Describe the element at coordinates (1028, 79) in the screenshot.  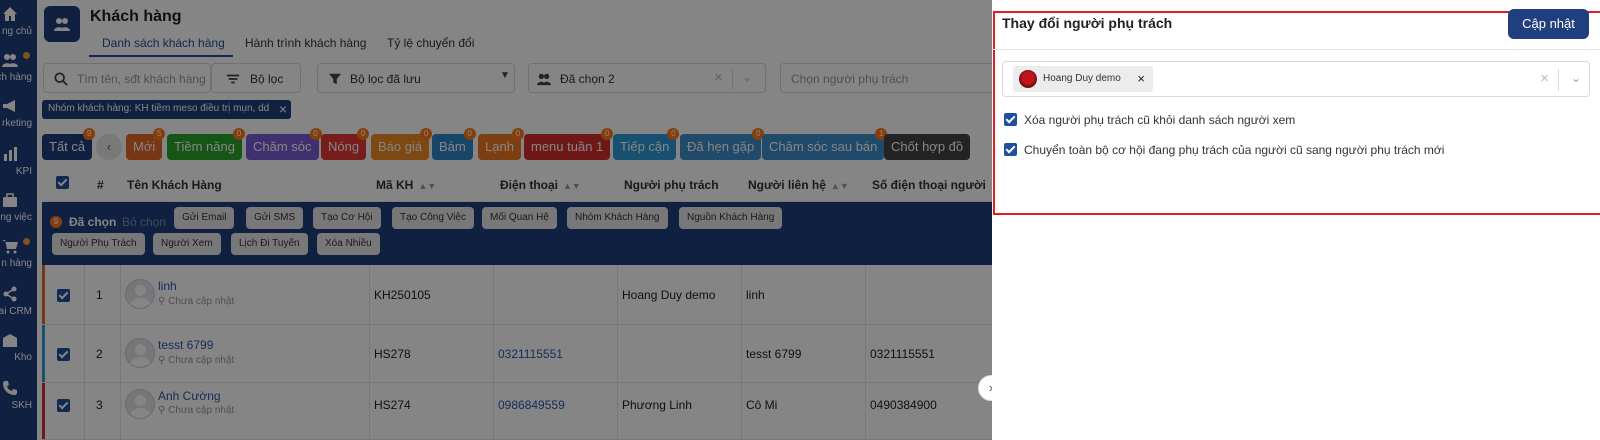
I see `user-avatar` at that location.